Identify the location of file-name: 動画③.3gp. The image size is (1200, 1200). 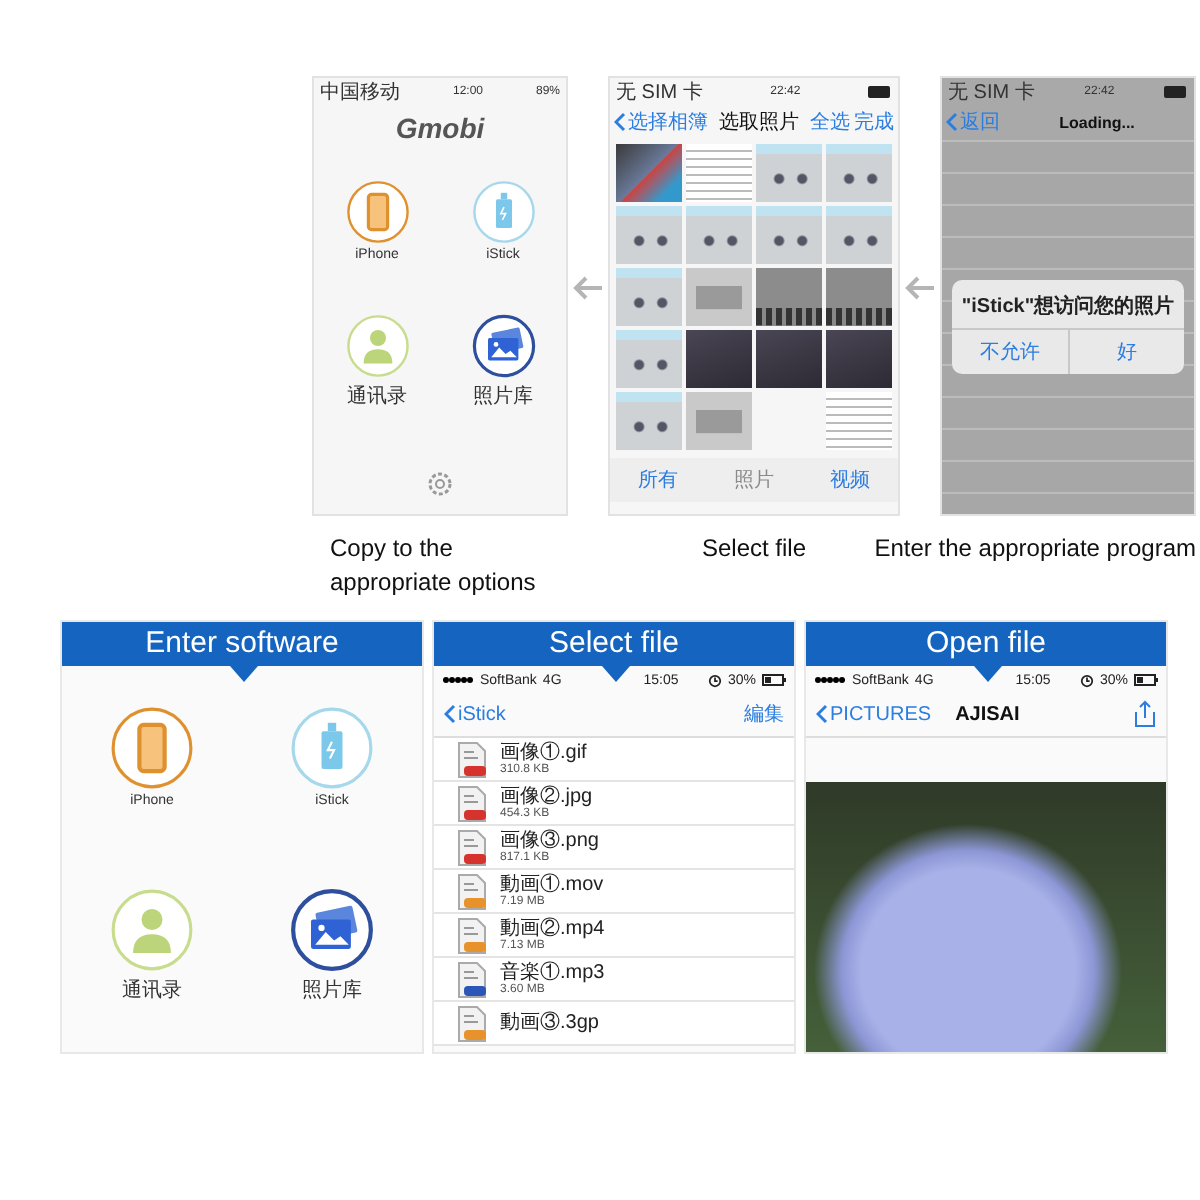
(549, 1023).